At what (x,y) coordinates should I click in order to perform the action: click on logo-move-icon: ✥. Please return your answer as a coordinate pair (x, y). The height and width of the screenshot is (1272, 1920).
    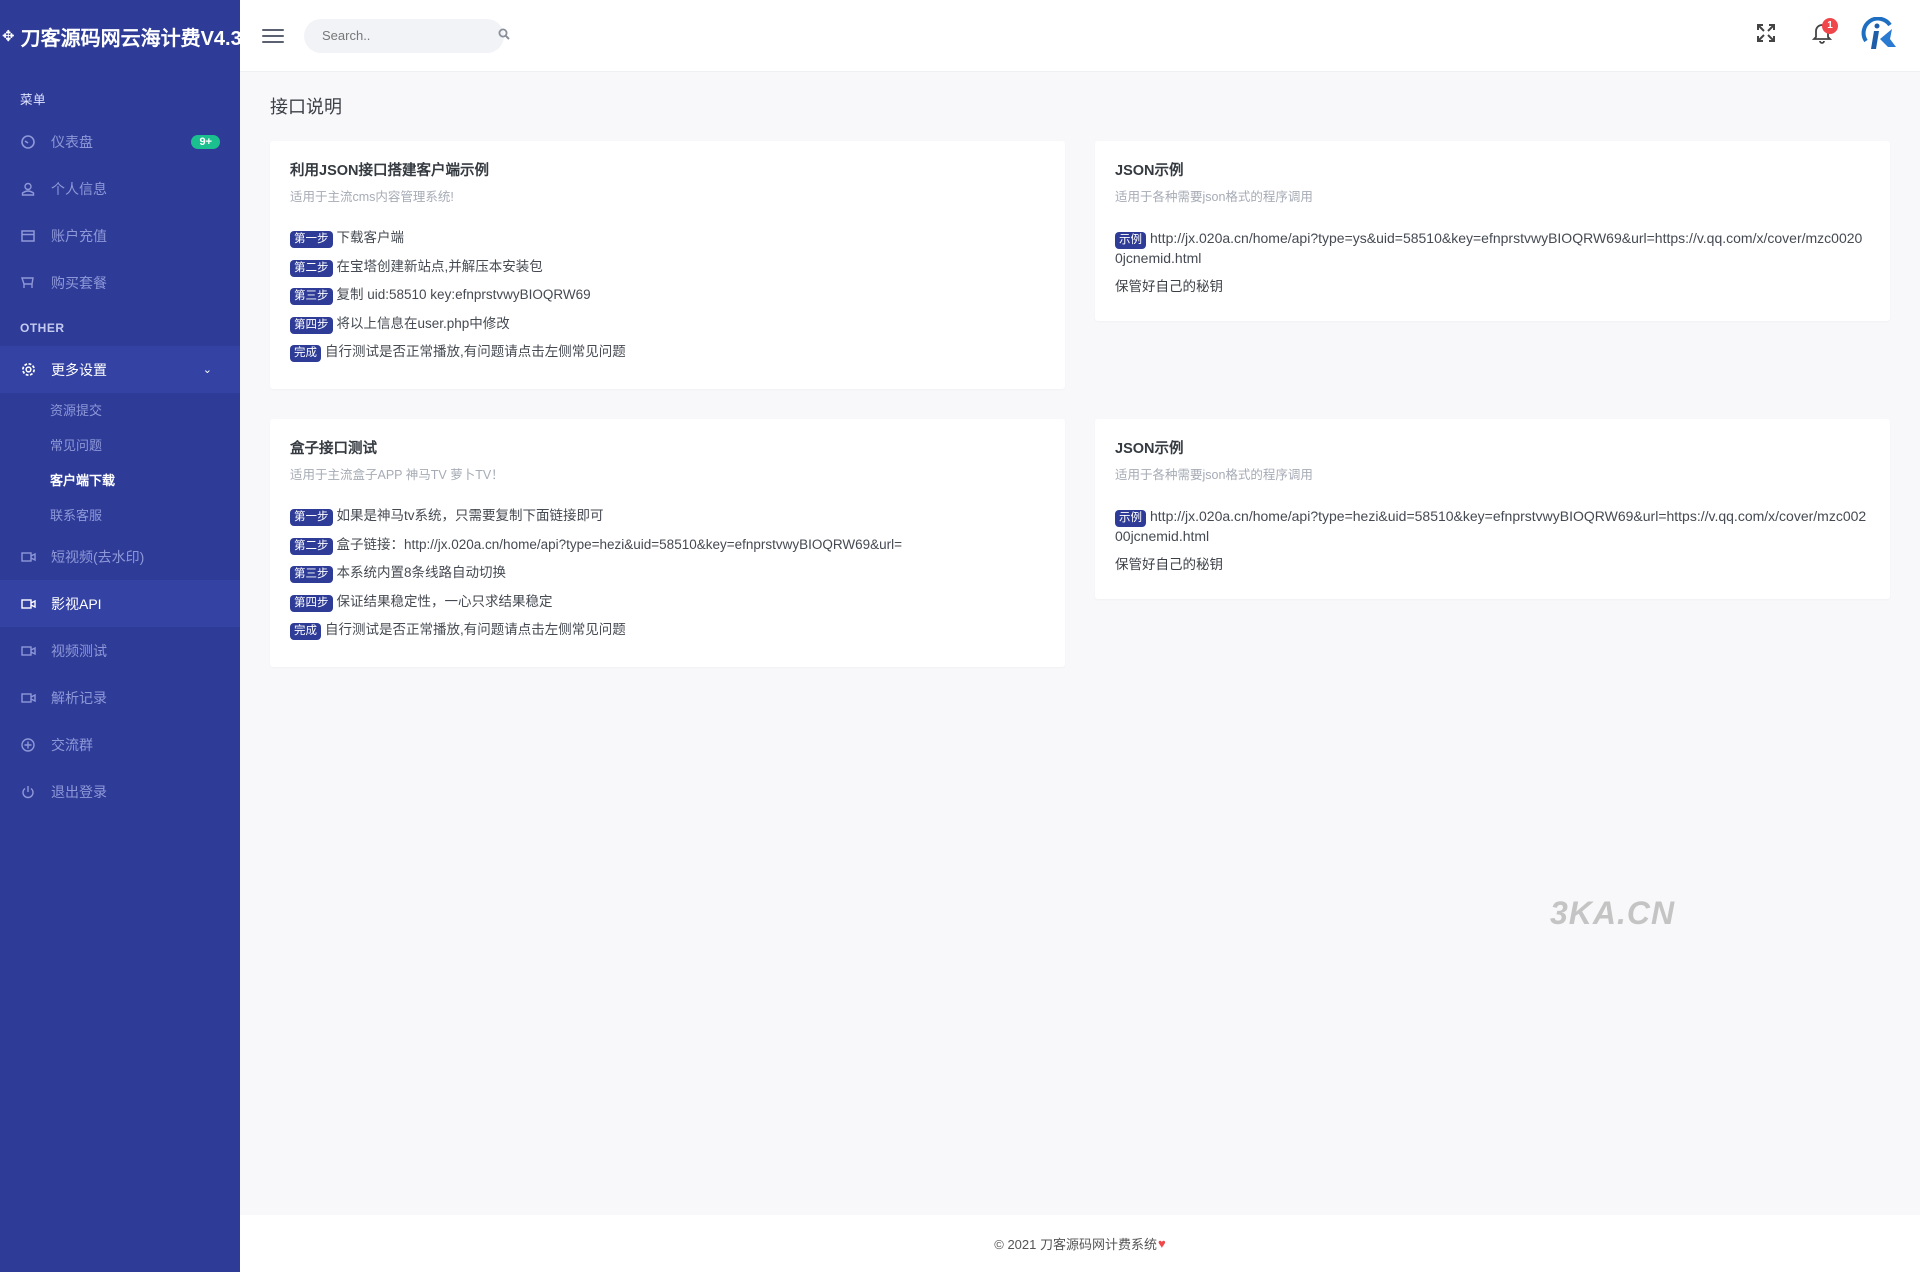
    Looking at the image, I should click on (8, 36).